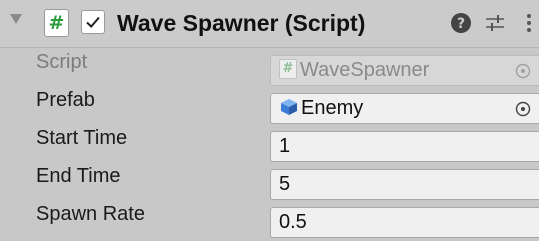 The image size is (539, 241). I want to click on script-picker-icon, so click(523, 71).